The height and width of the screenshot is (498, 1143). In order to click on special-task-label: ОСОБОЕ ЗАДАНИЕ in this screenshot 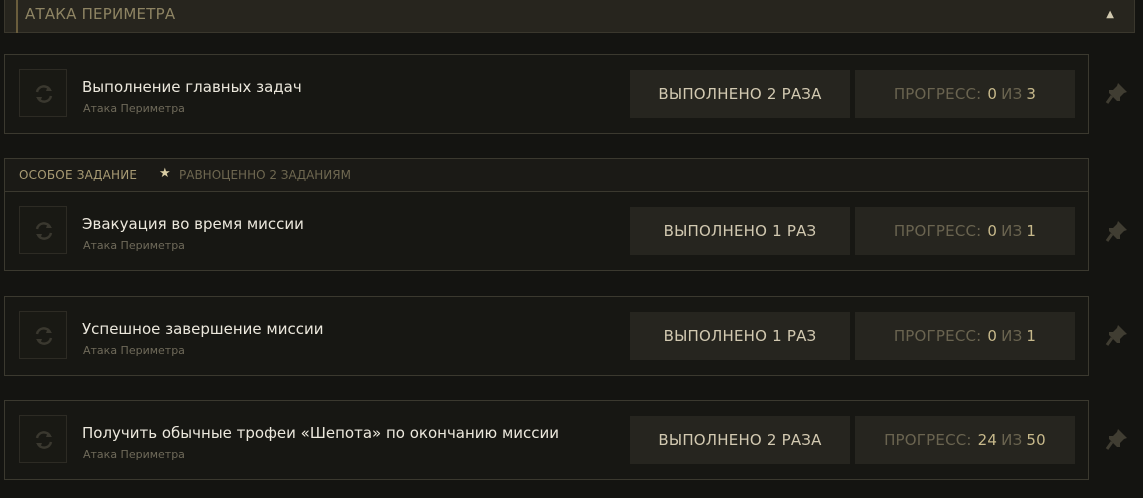, I will do `click(78, 175)`.